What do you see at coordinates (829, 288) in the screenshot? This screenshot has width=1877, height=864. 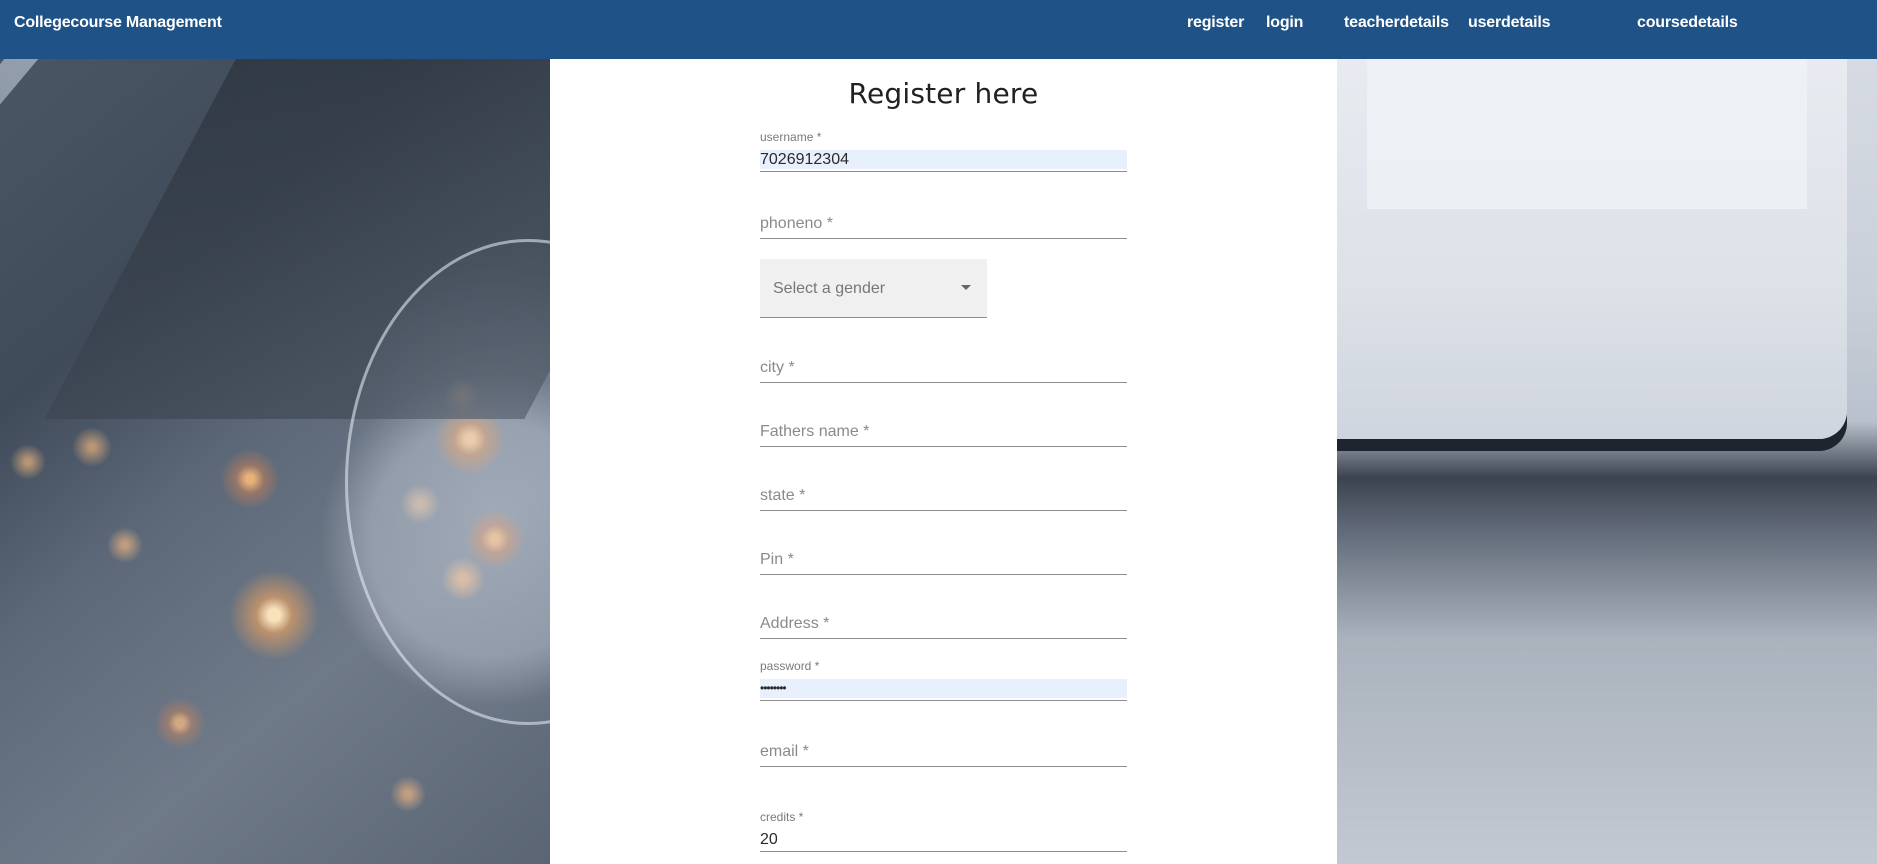 I see `gender-select-placeholder: Select a gender` at bounding box center [829, 288].